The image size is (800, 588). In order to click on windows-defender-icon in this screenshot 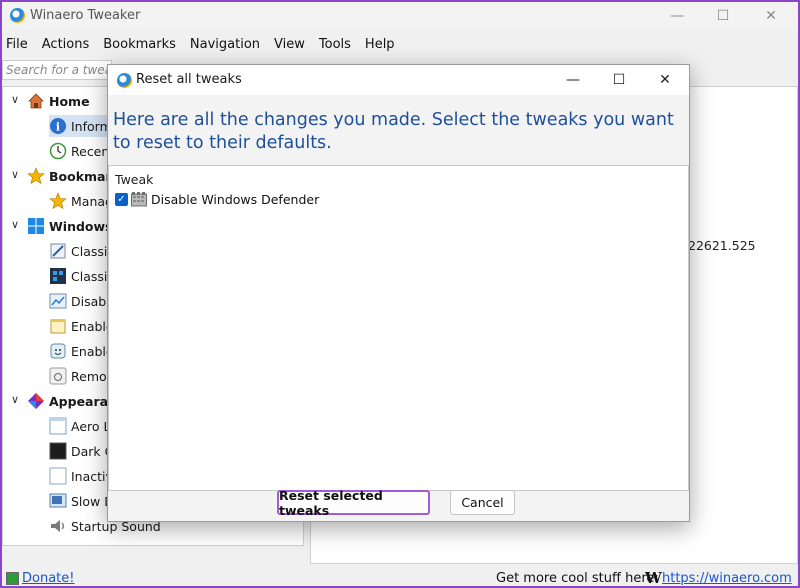, I will do `click(139, 198)`.